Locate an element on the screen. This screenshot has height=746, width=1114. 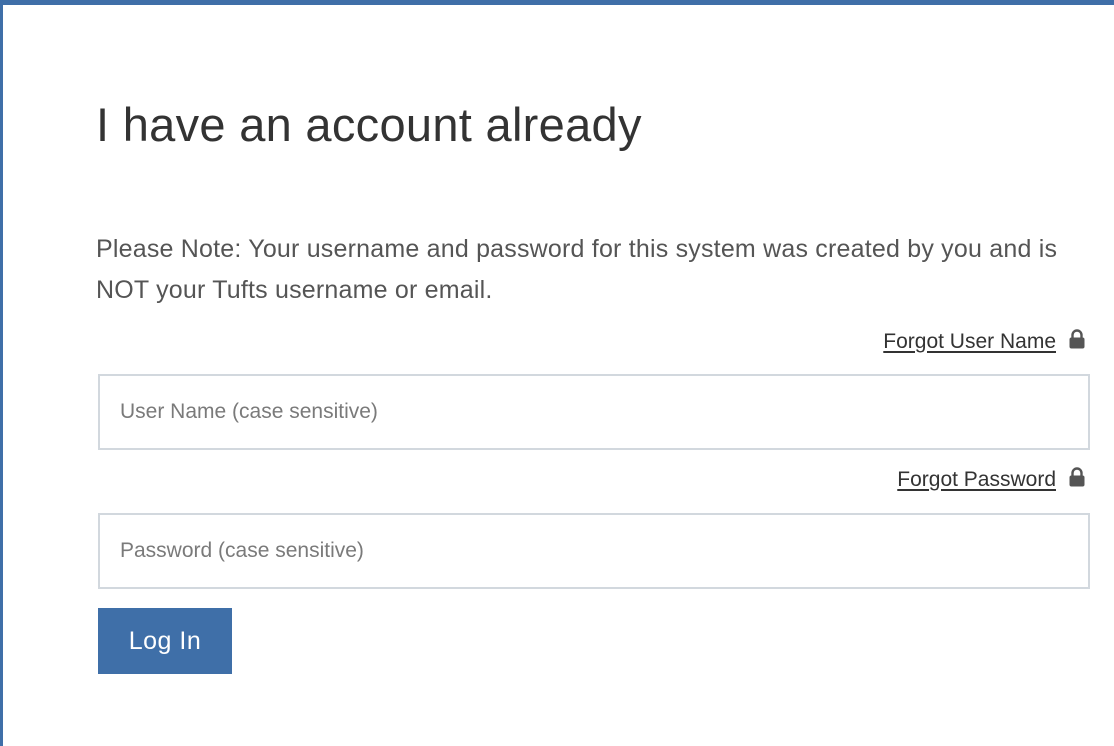
password-input is located at coordinates (594, 551).